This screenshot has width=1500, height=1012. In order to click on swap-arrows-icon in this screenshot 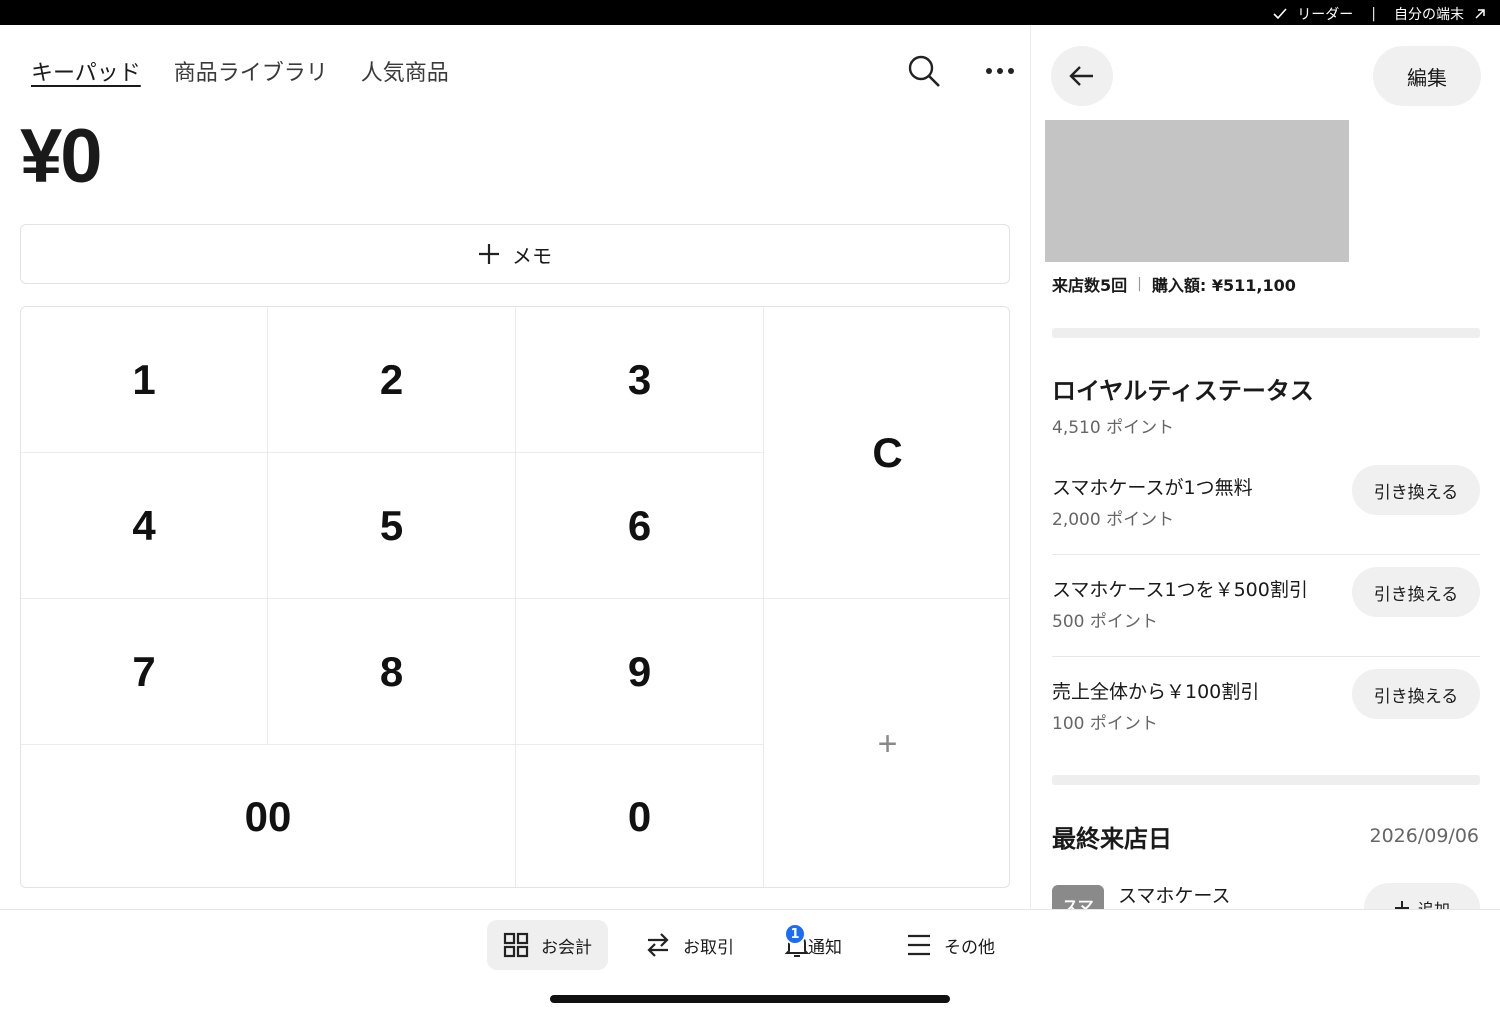, I will do `click(658, 945)`.